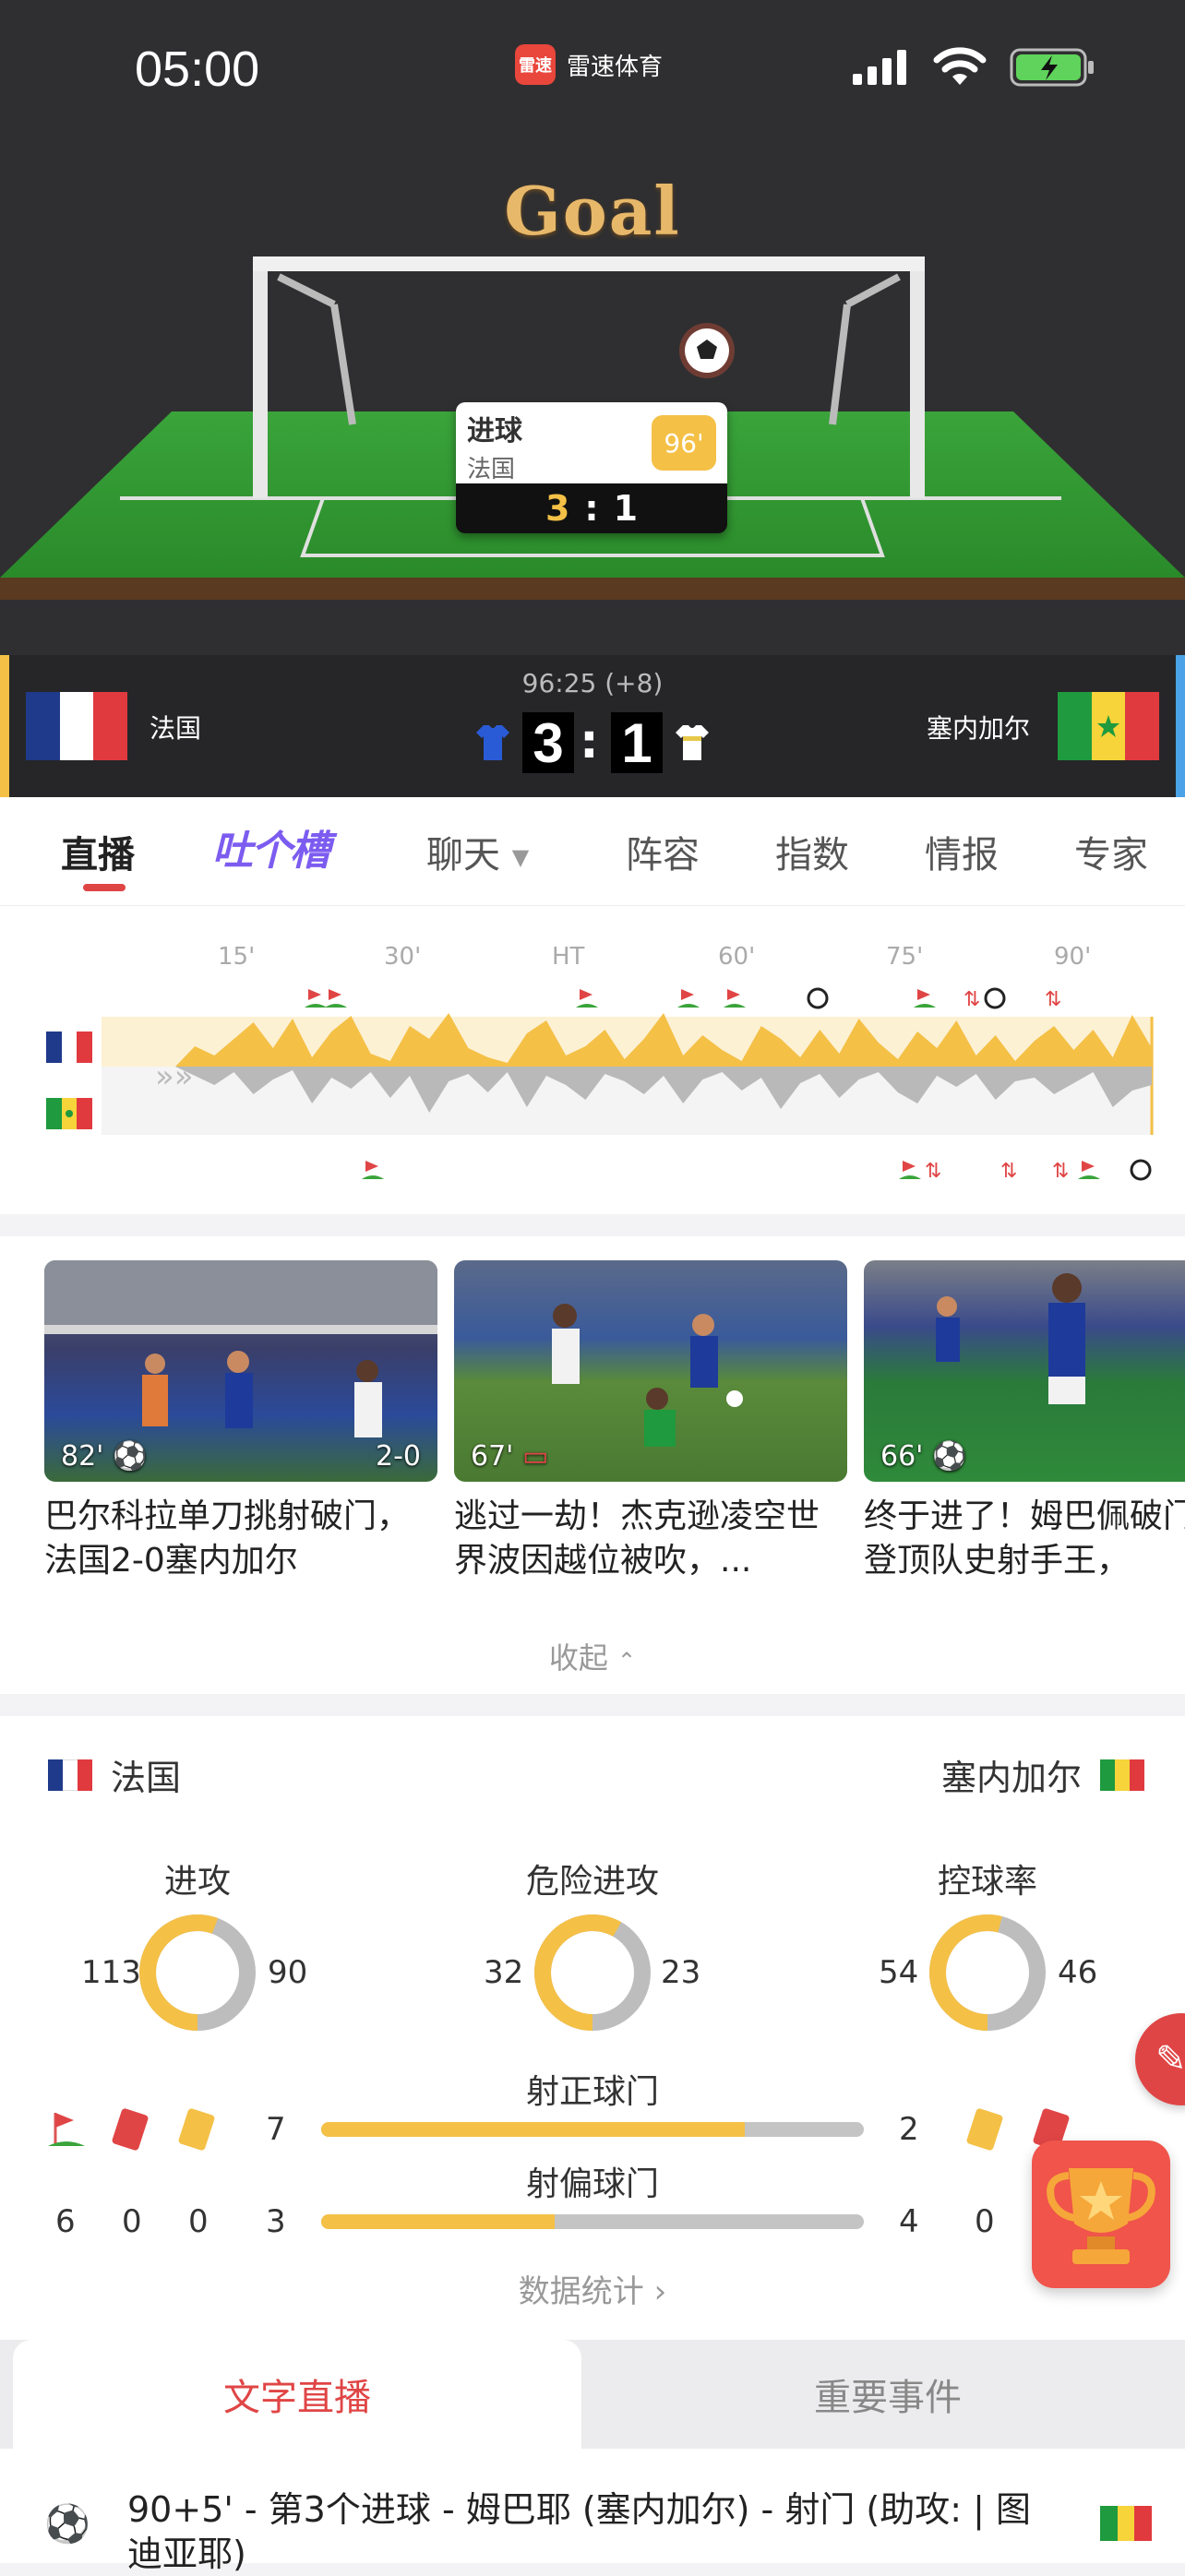 The image size is (1185, 2576). I want to click on shots-off-label: 射偏球门, so click(592, 2184).